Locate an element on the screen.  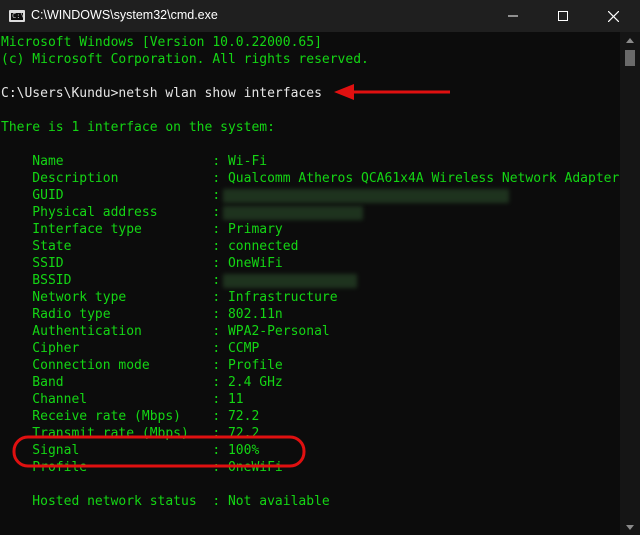
scroll-down-button is located at coordinates (630, 527).